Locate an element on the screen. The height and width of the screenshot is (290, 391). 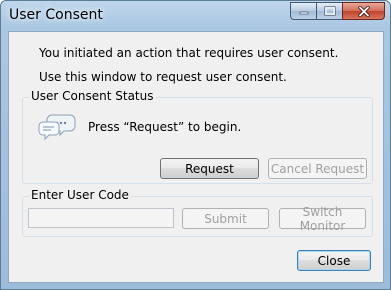
caption-buttons is located at coordinates (337, 11).